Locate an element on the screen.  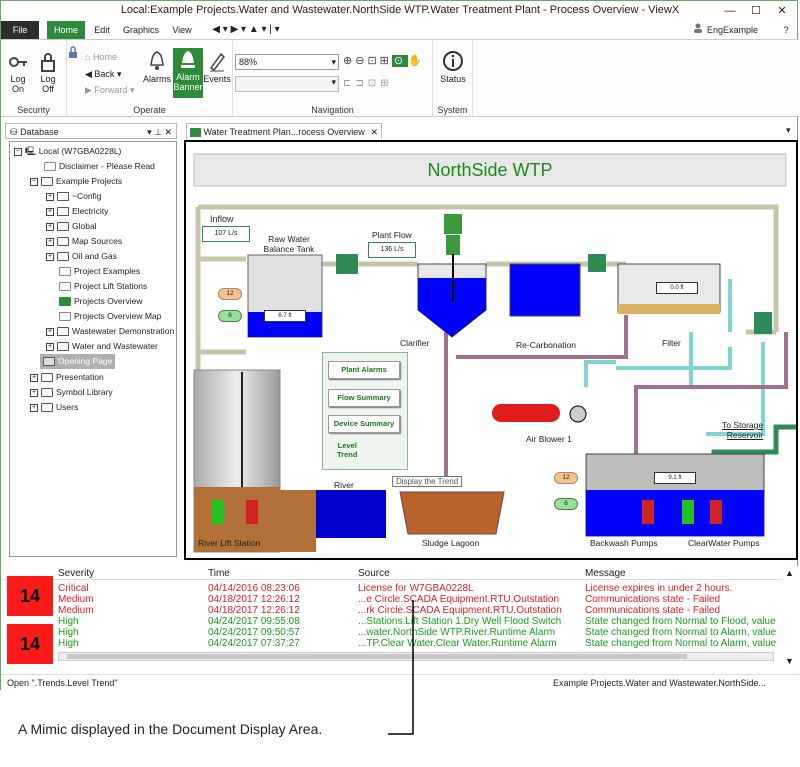
events-icon is located at coordinates (217, 62).